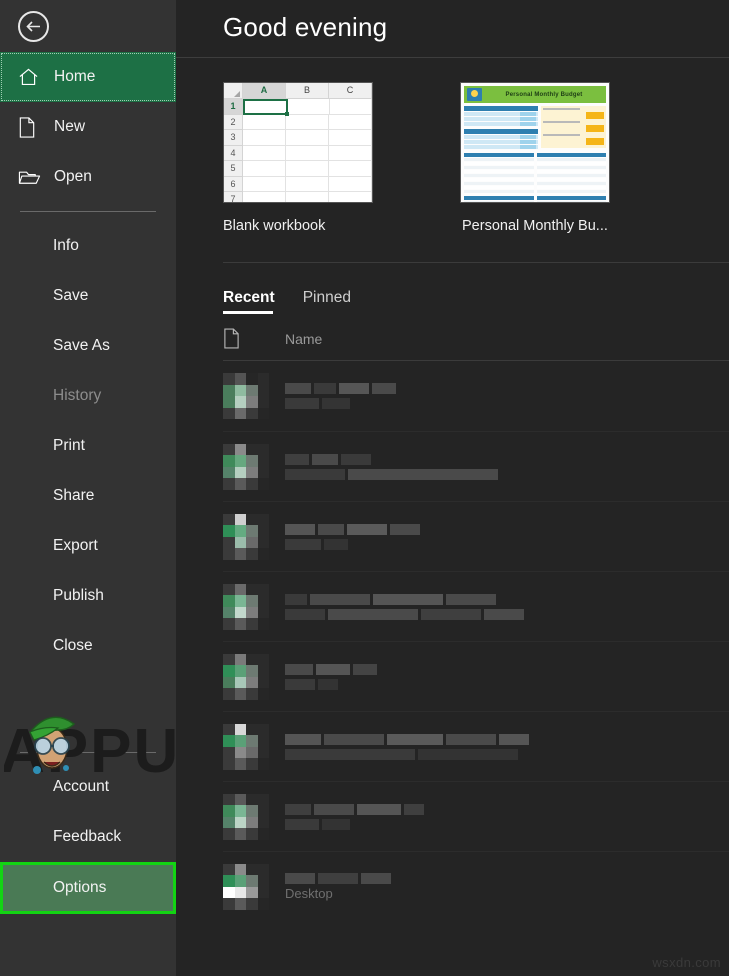 Image resolution: width=729 pixels, height=976 pixels. I want to click on sidebar-item-new: New, so click(88, 127).